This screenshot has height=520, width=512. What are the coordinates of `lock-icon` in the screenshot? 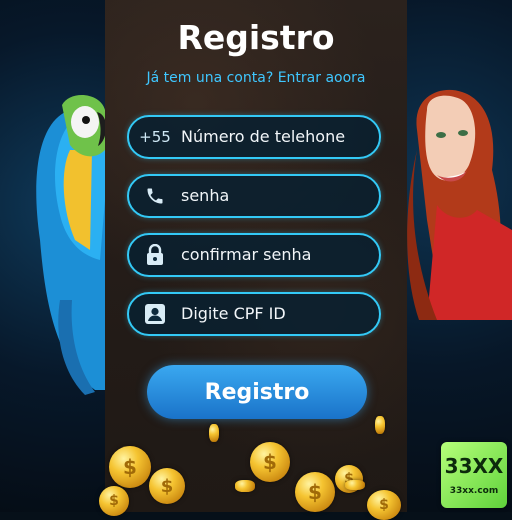 It's located at (155, 255).